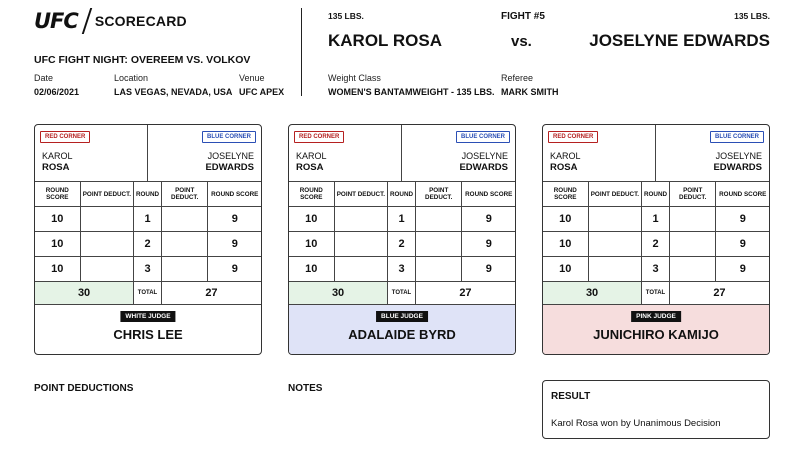 The width and height of the screenshot is (804, 456). I want to click on fight-number: FIGHT #5, so click(523, 16).